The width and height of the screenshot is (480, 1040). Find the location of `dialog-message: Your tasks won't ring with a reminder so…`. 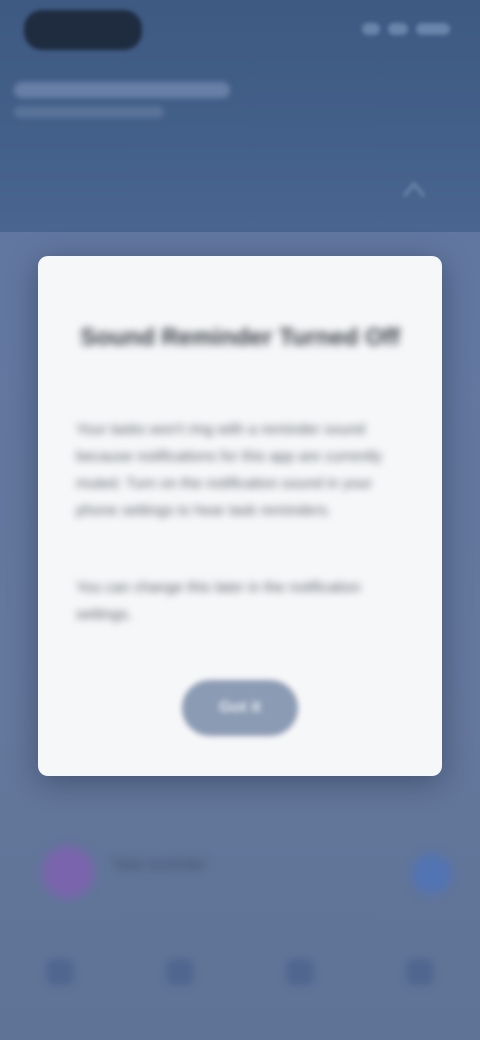

dialog-message: Your tasks won't ring with a reminder so… is located at coordinates (229, 470).